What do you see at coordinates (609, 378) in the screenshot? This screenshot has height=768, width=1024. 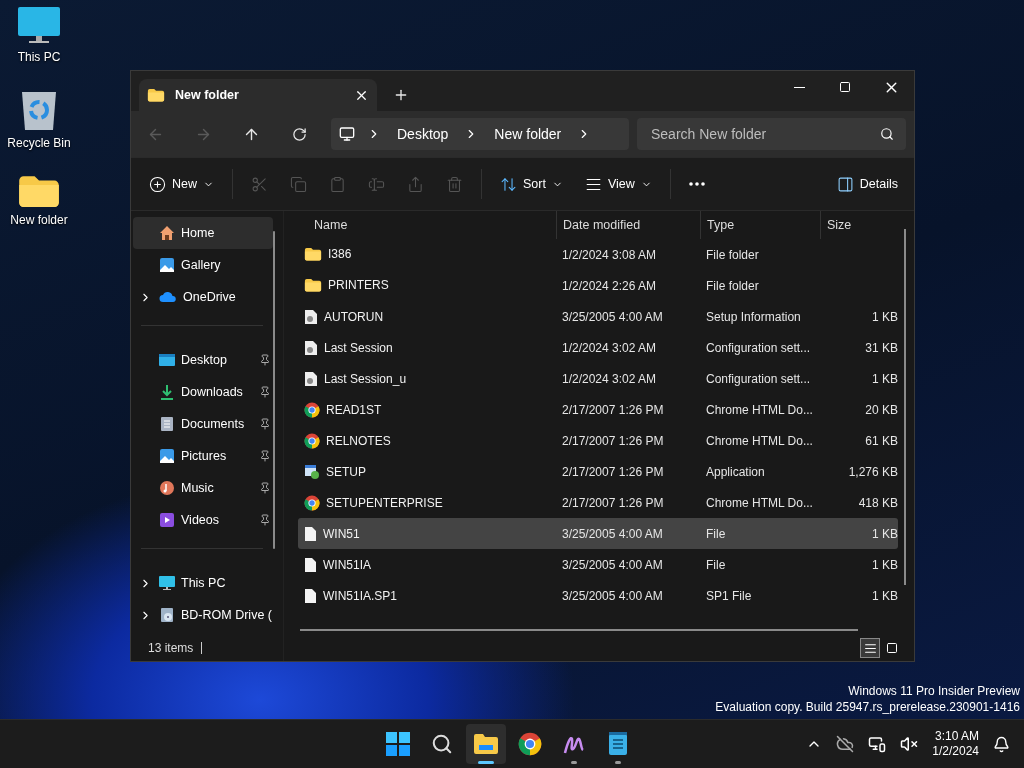 I see `date-cell-text: 1/2/2024 3:02 AM` at bounding box center [609, 378].